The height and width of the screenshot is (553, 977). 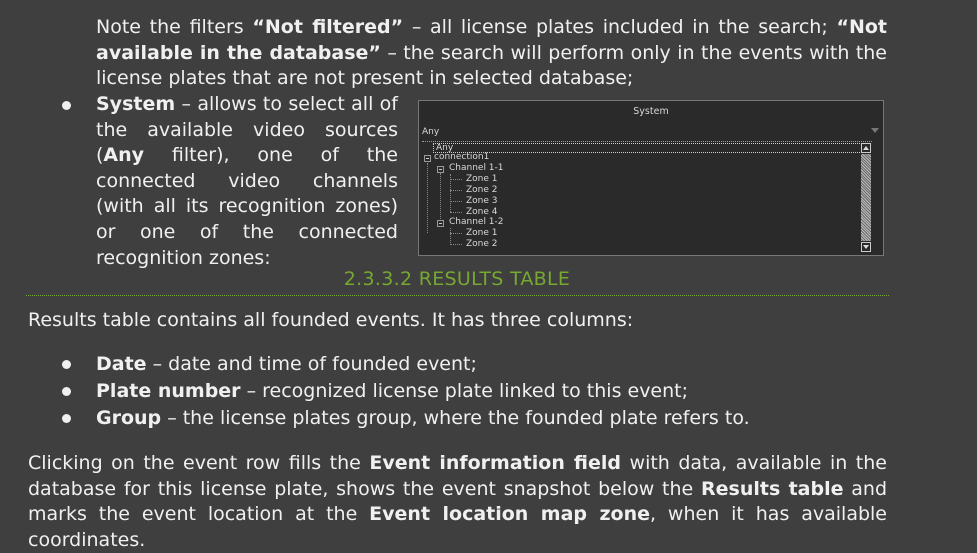 I want to click on bullet-system, so click(x=66, y=105).